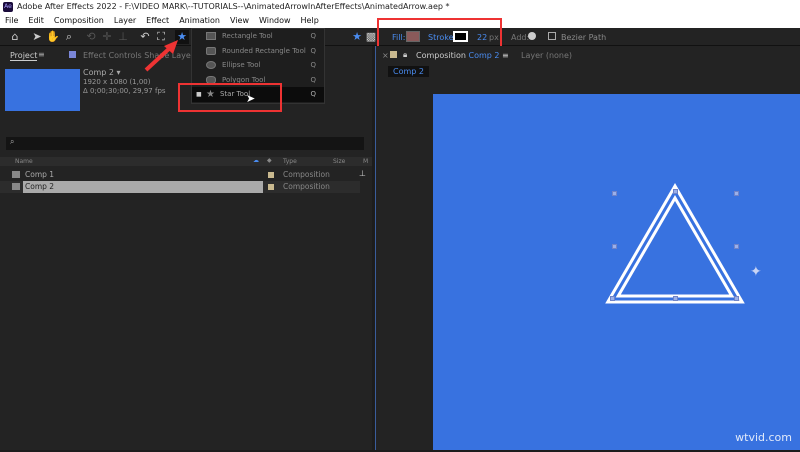 The width and height of the screenshot is (800, 452). What do you see at coordinates (180, 175) in the screenshot?
I see `project-row-comp1: Comp 1 Composition` at bounding box center [180, 175].